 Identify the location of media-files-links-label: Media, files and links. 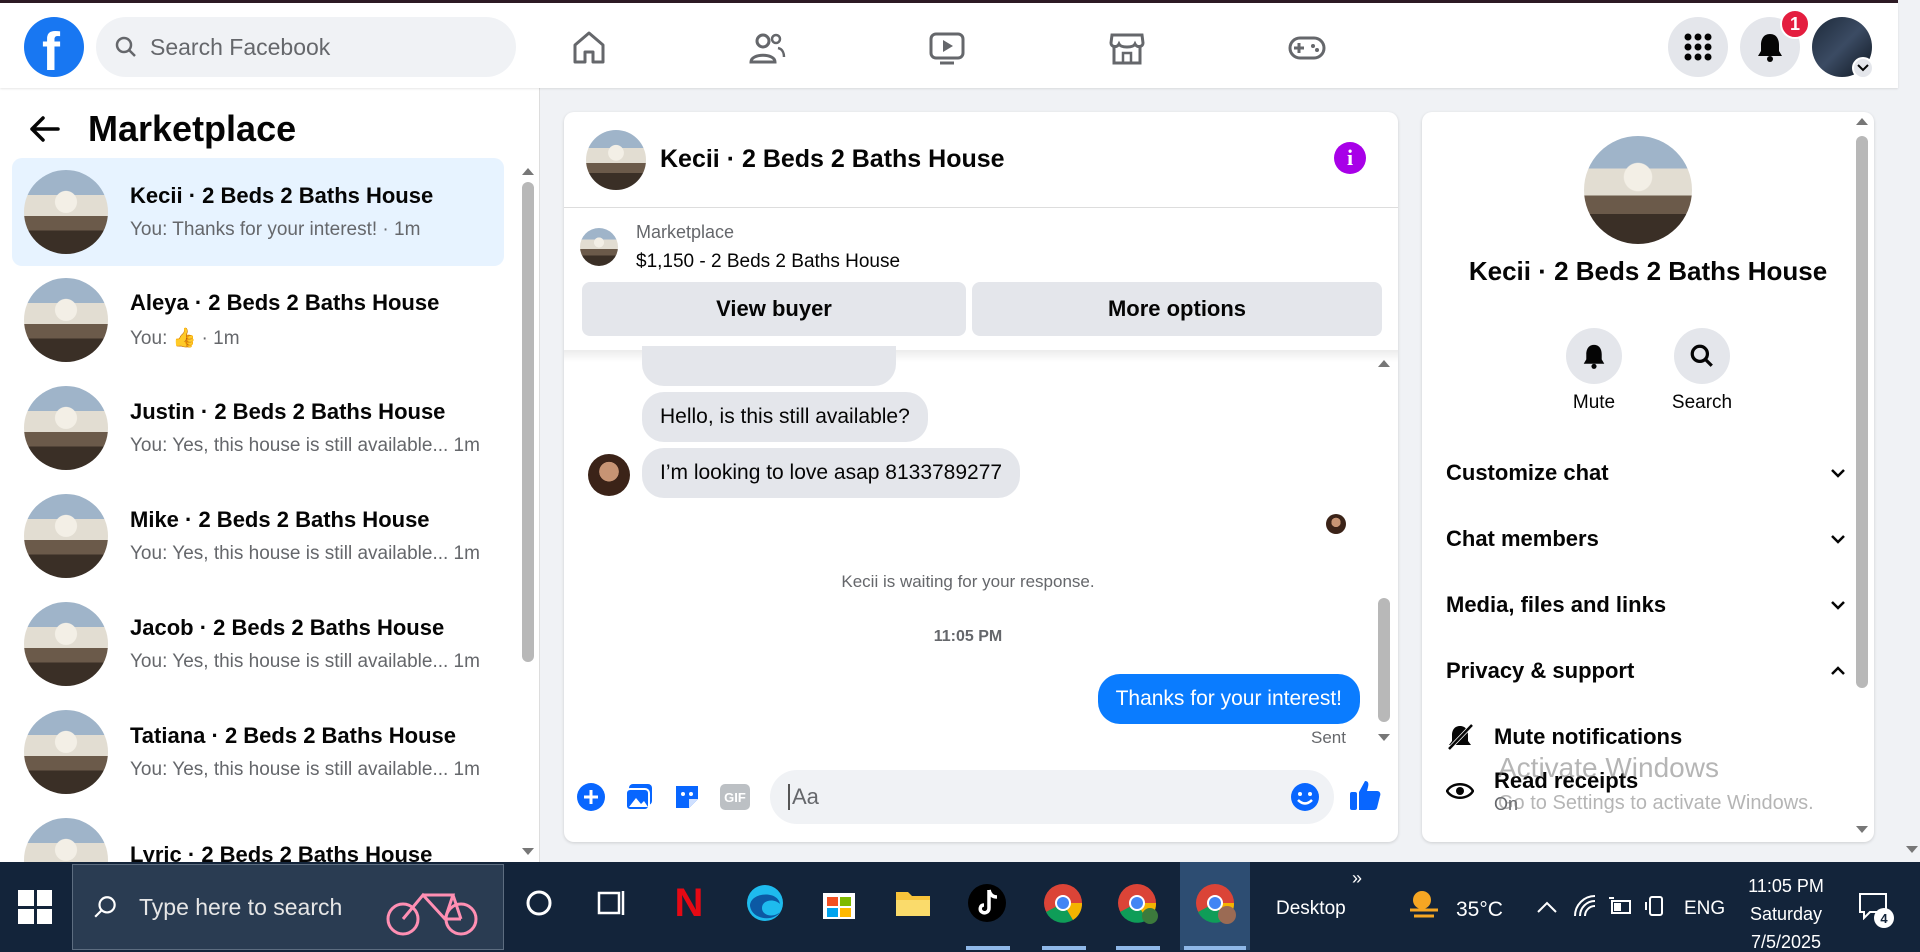
(1556, 604).